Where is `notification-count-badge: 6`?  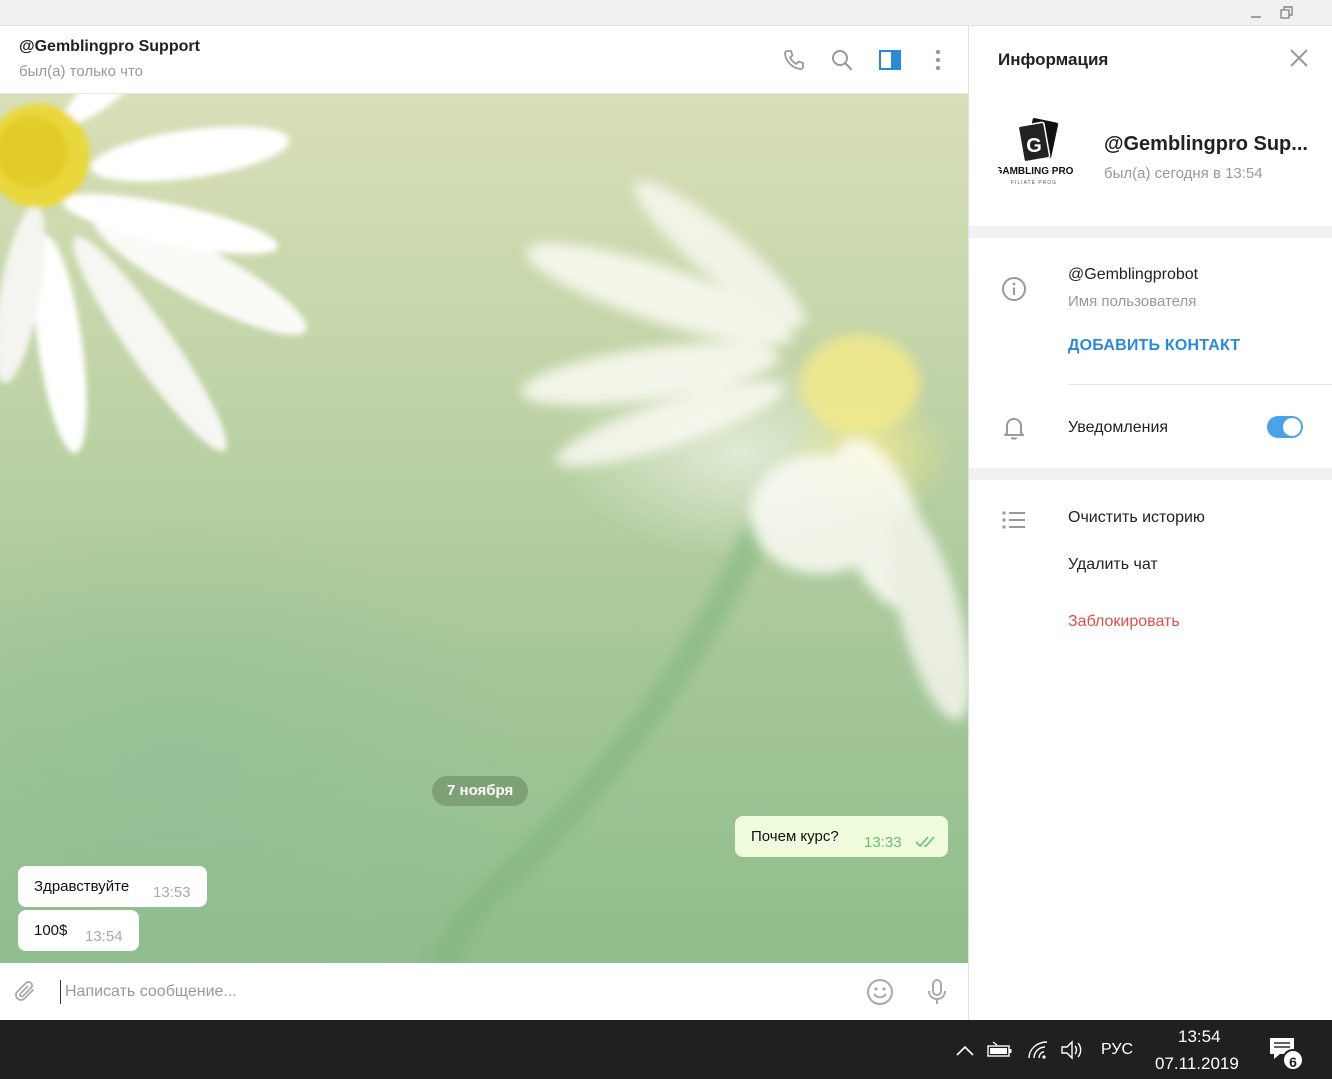 notification-count-badge: 6 is located at coordinates (1293, 1060).